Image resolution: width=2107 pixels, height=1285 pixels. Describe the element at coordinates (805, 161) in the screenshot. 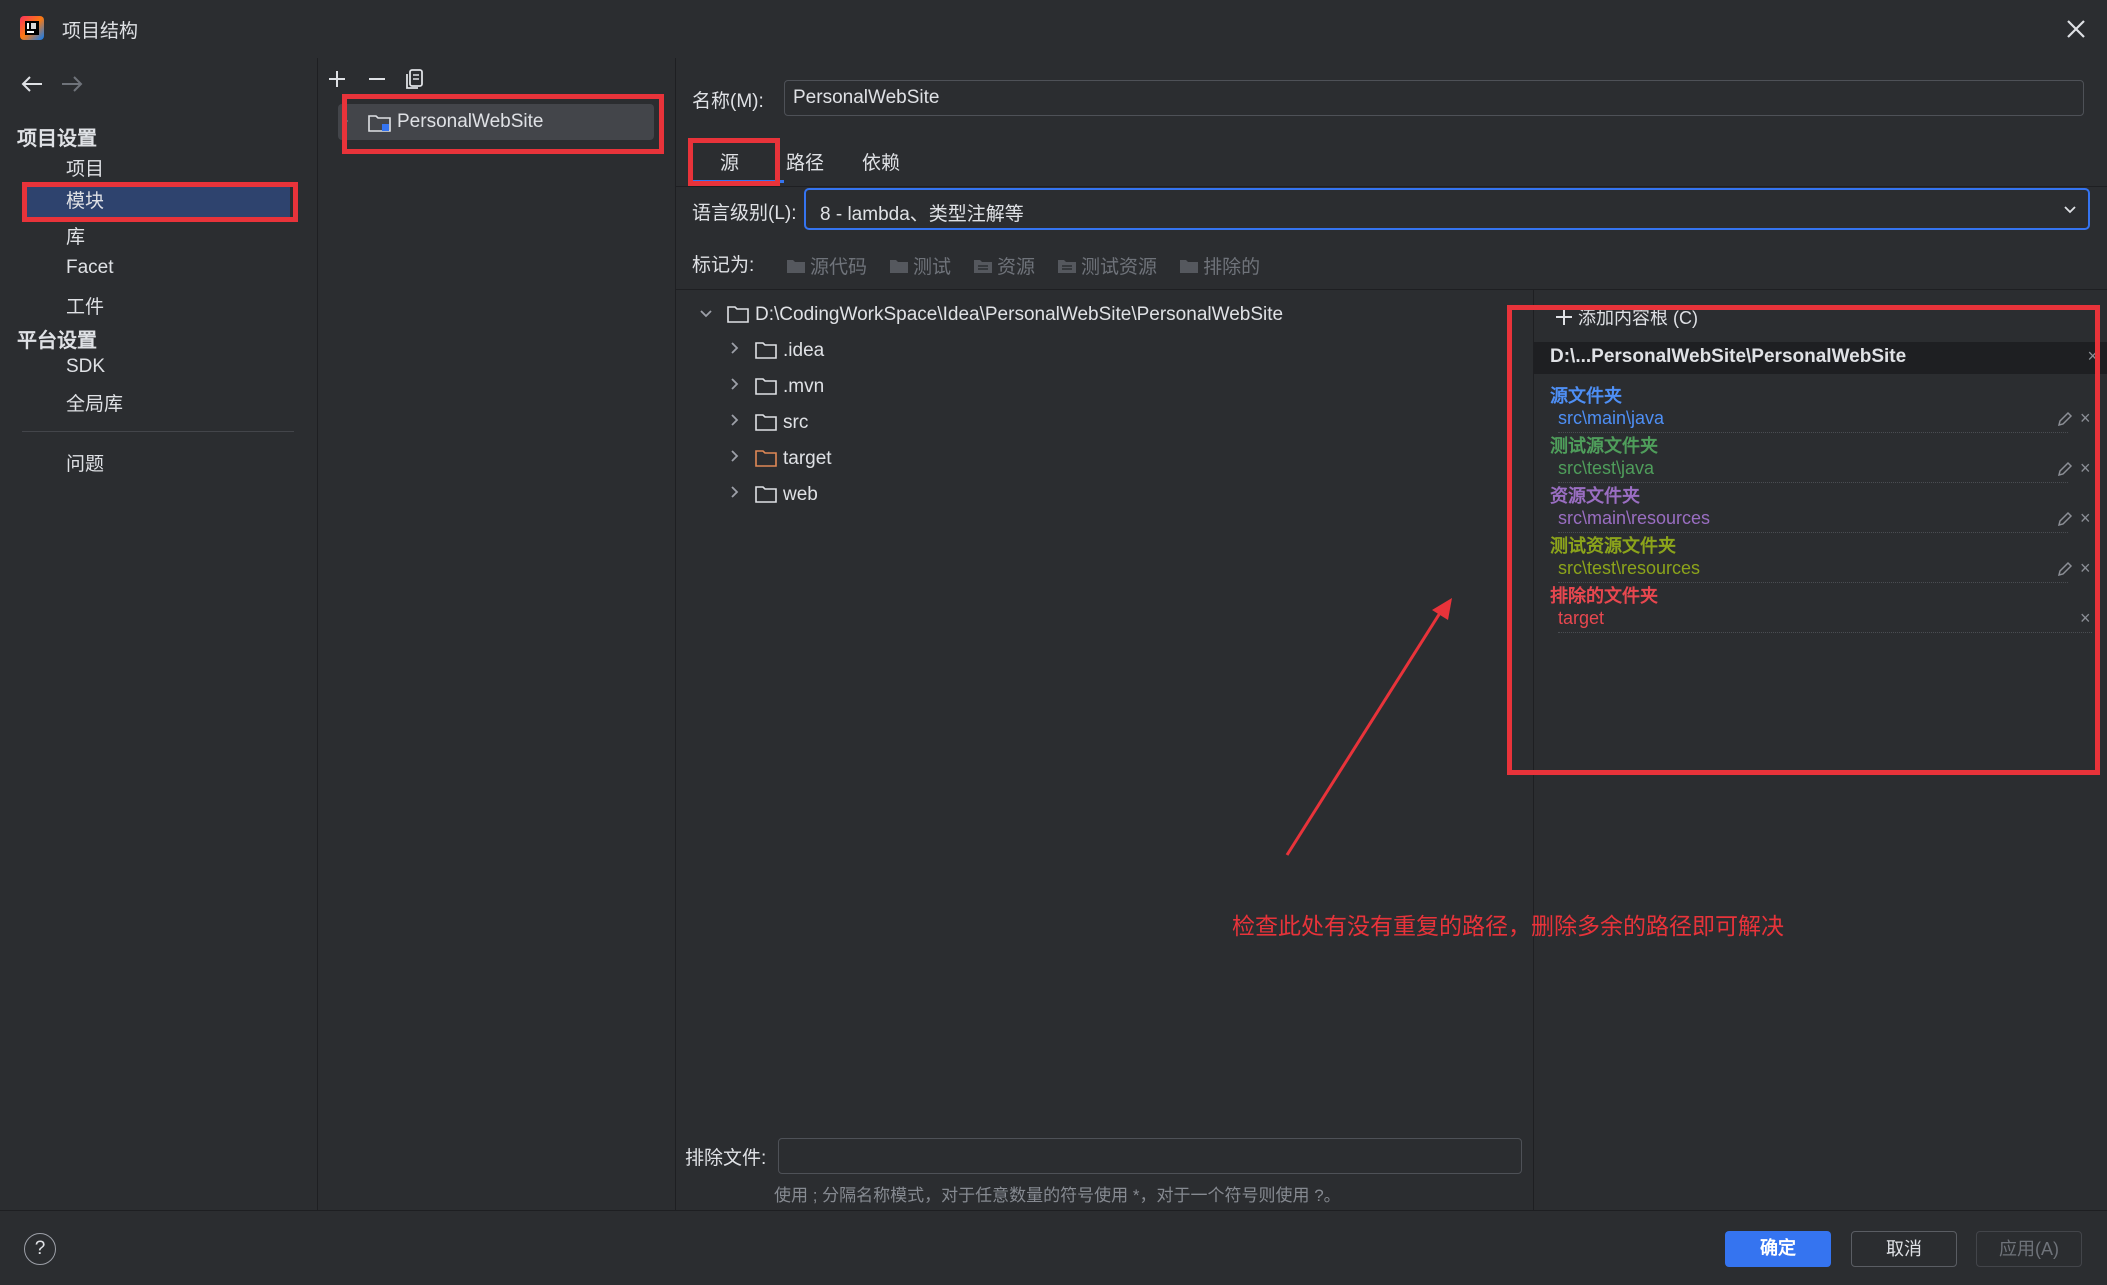

I see `tab-paths: 路径` at that location.